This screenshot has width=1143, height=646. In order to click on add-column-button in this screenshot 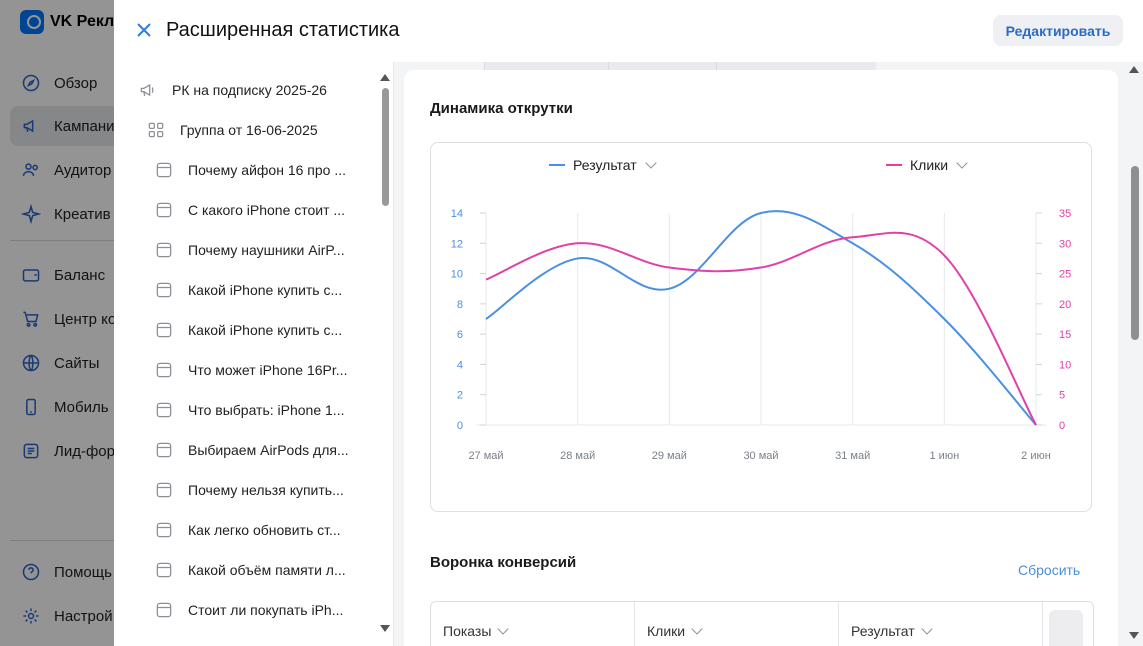, I will do `click(1066, 628)`.